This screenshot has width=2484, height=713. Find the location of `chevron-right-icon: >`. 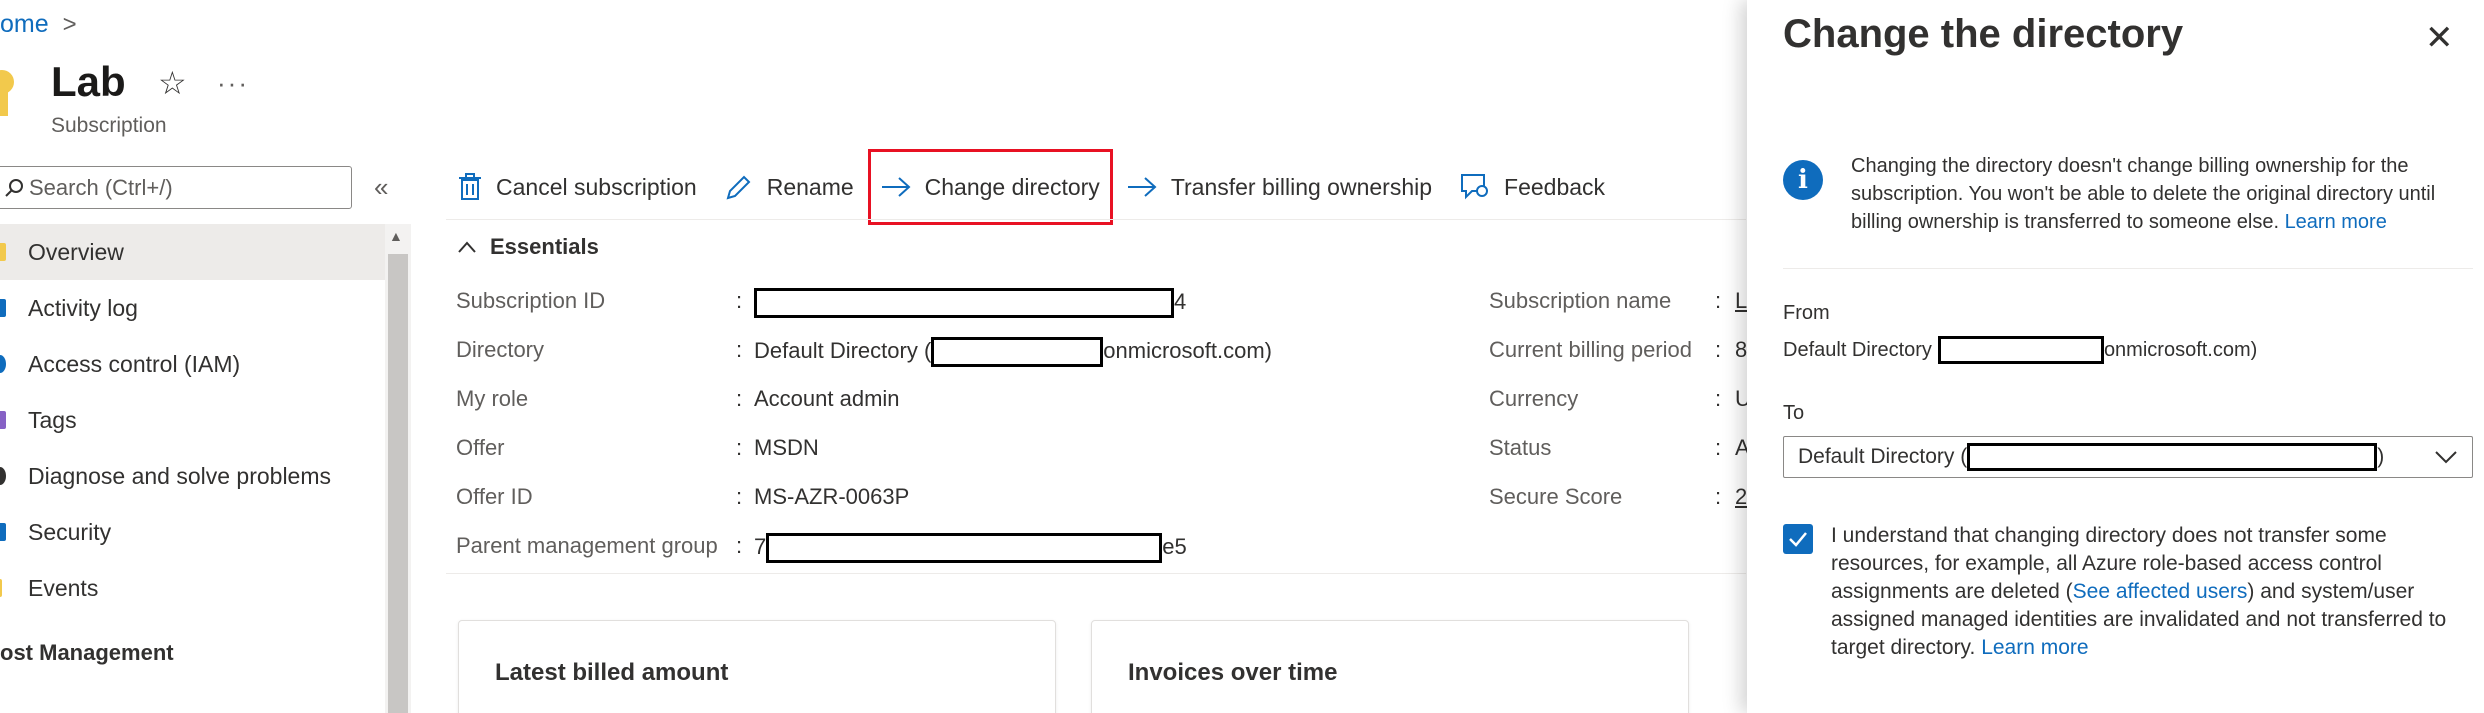

chevron-right-icon: > is located at coordinates (69, 24).